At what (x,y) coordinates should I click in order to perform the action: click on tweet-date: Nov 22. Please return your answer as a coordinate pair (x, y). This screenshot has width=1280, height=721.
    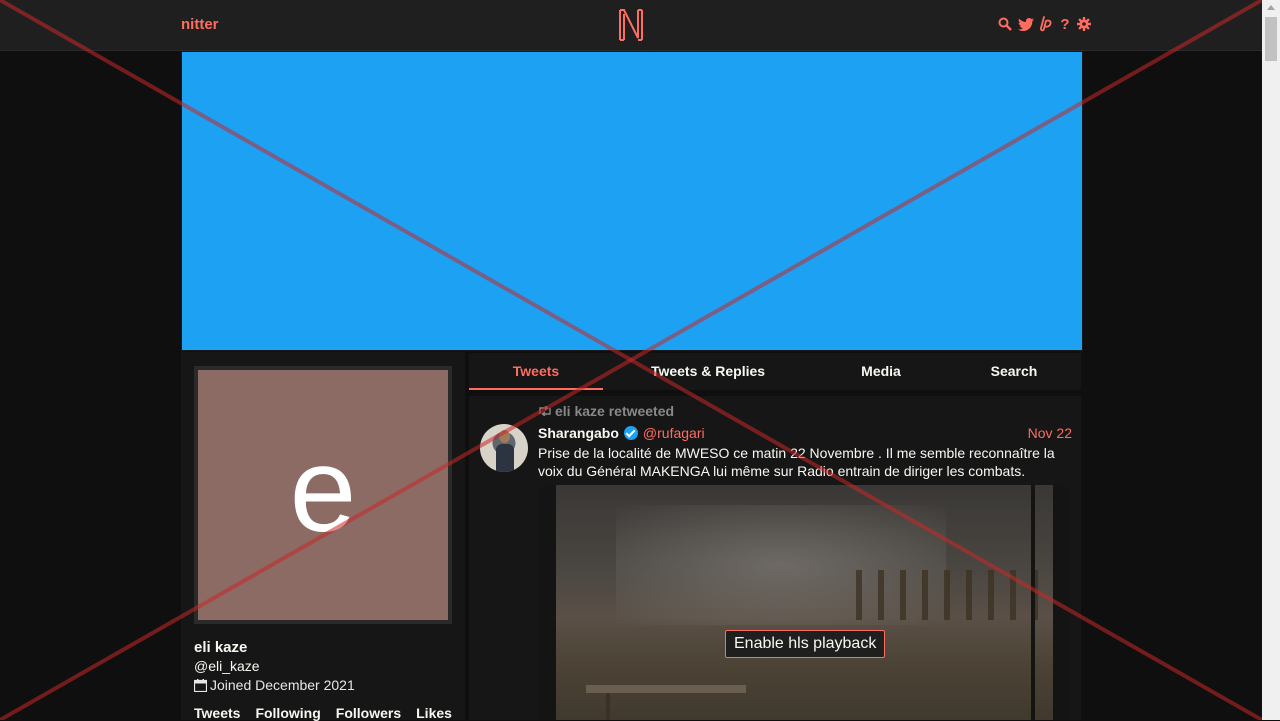
    Looking at the image, I should click on (1050, 433).